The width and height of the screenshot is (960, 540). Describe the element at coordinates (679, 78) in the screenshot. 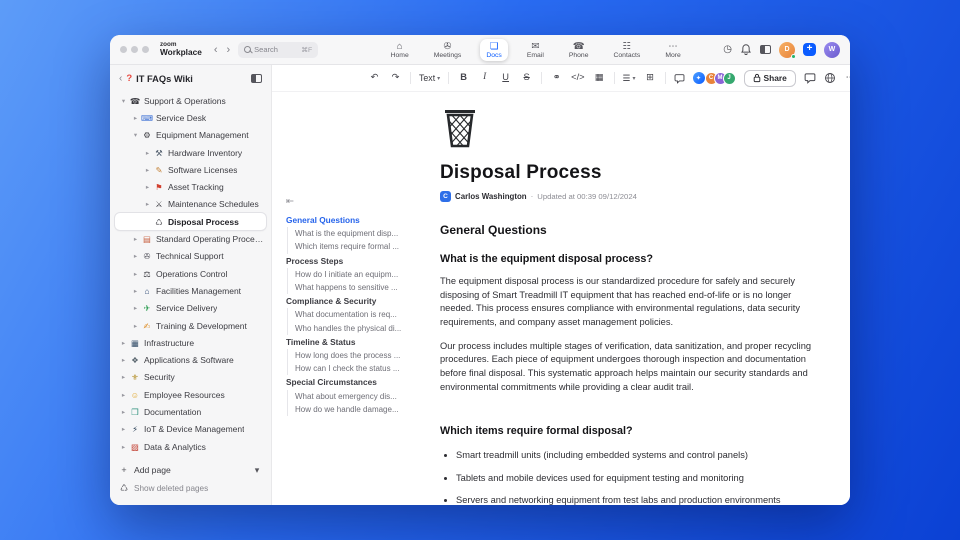

I see `comment-button` at that location.